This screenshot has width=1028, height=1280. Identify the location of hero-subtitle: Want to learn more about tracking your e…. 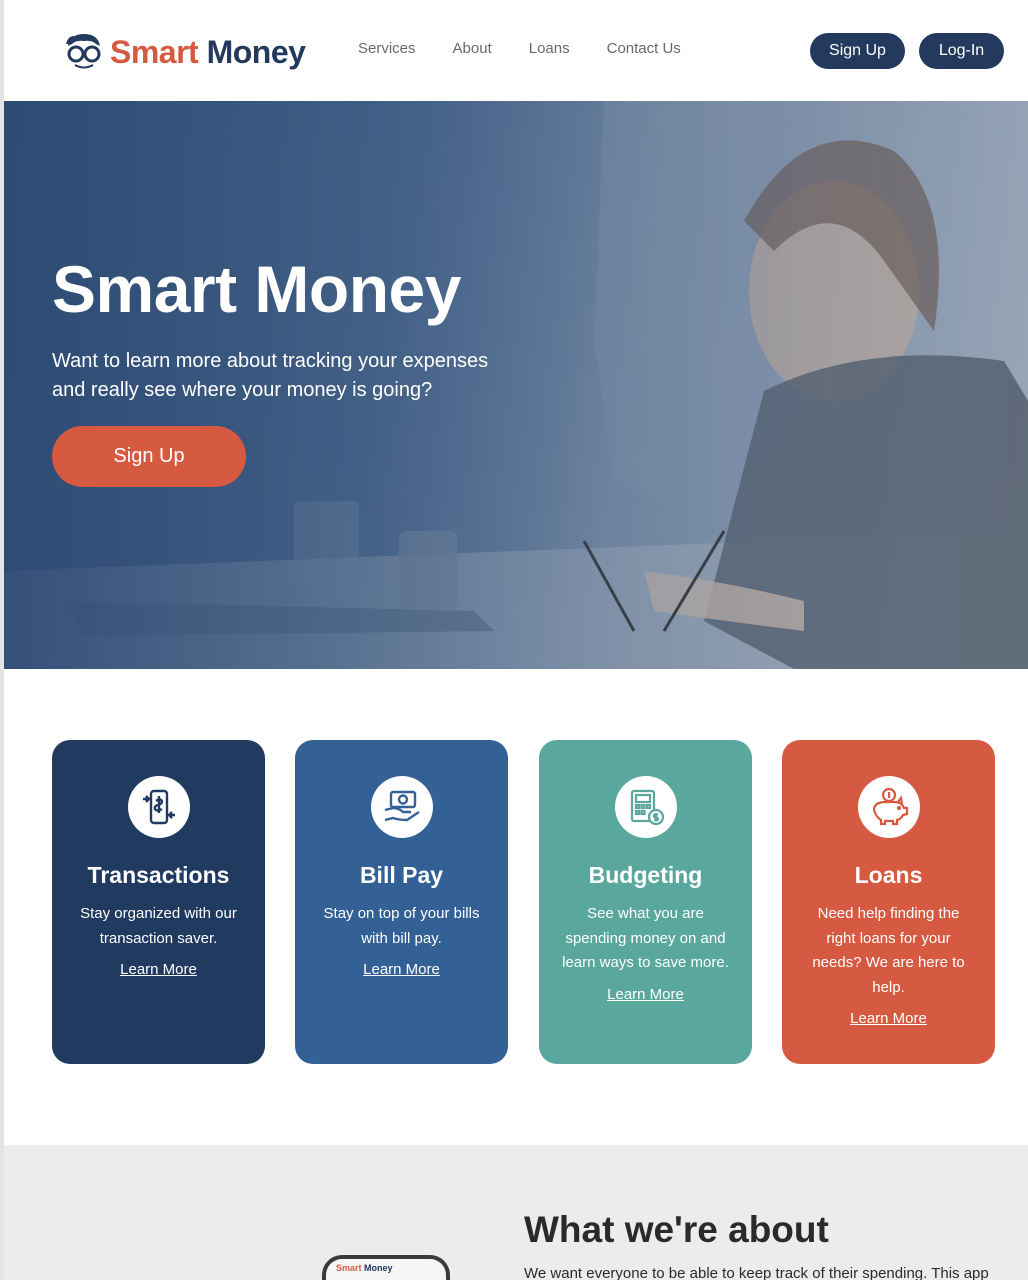
(270, 375).